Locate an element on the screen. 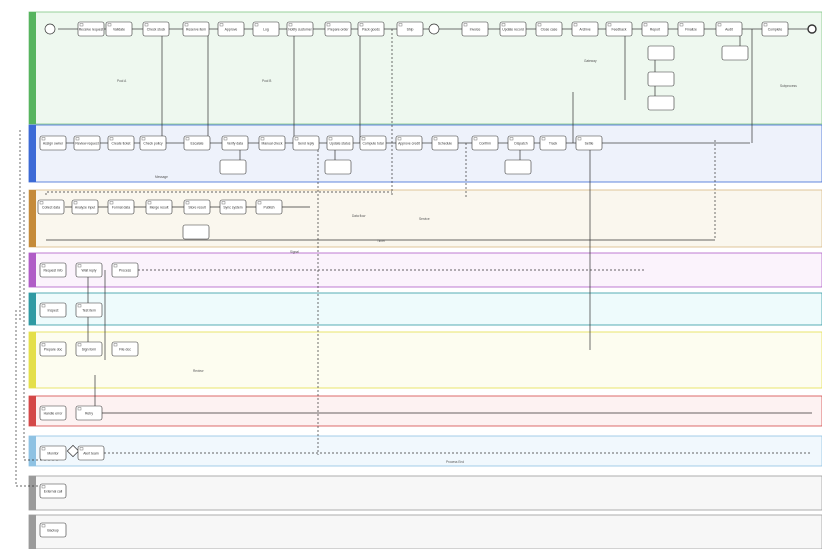  task-label: Retry is located at coordinates (89, 413).